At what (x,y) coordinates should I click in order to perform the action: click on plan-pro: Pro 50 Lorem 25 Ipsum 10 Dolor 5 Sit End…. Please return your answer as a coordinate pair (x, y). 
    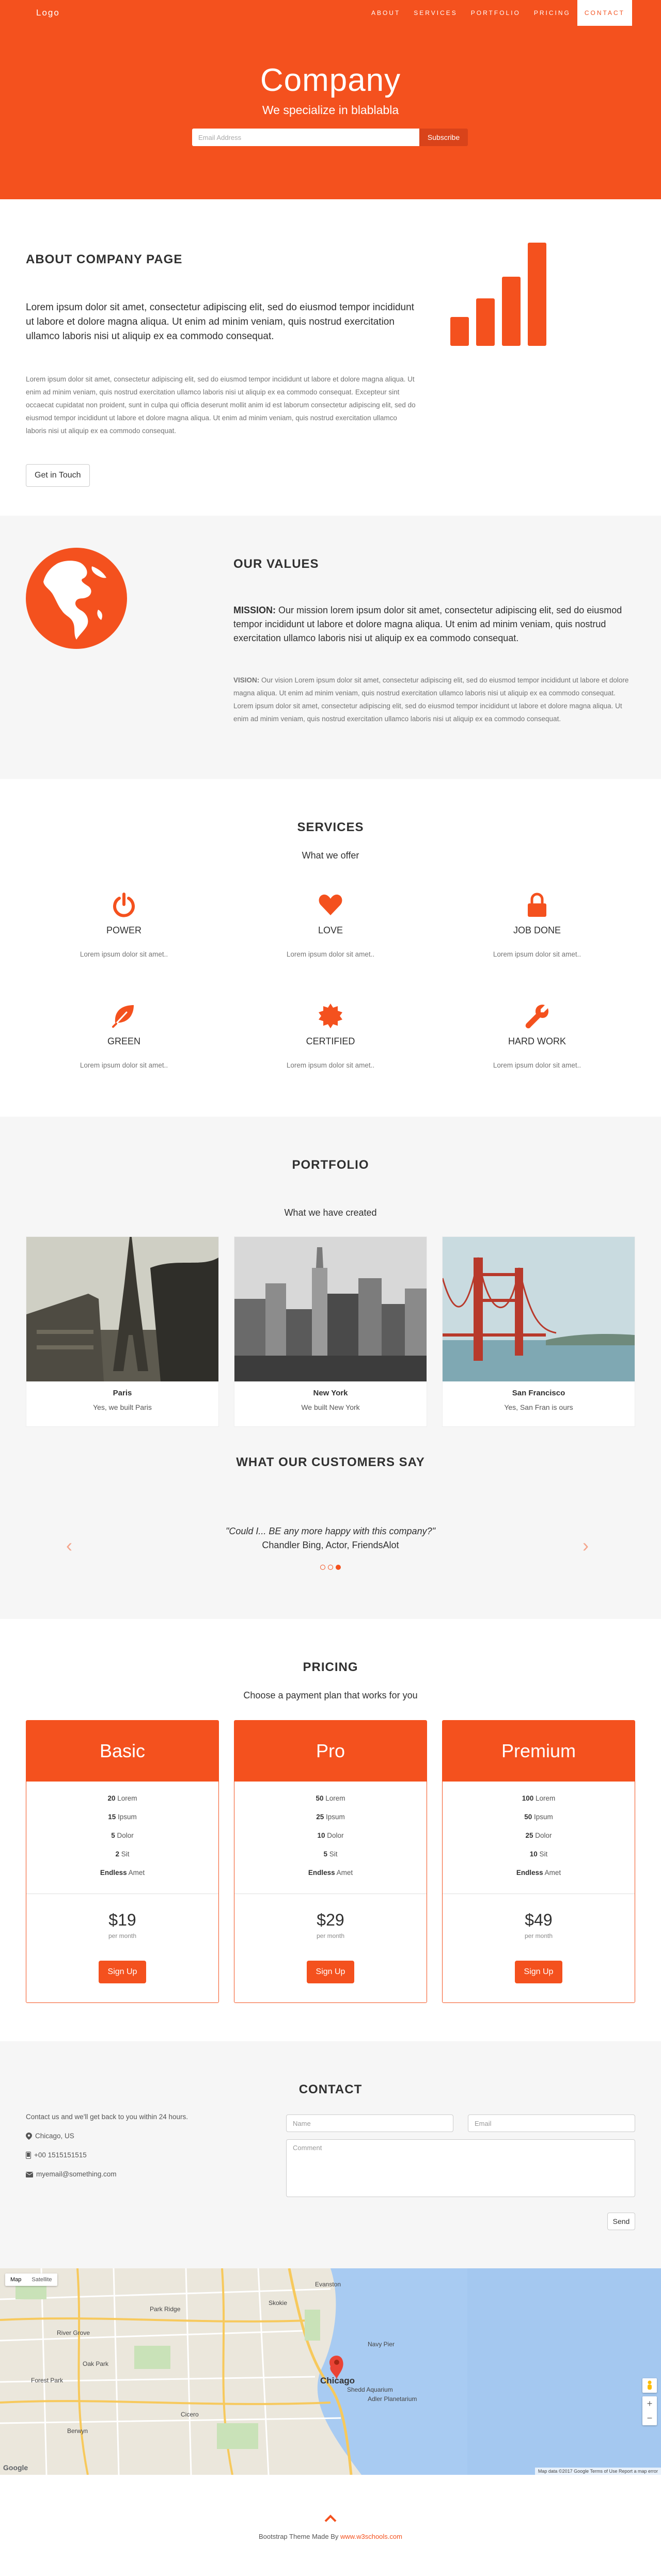
    Looking at the image, I should click on (330, 1861).